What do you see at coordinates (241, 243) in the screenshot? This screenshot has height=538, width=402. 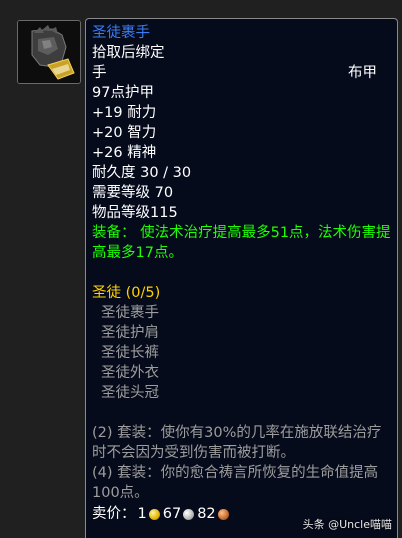 I see `equip-effect: 装备： 使法术治疗提高最多51点，法术伤害提高最多17点。` at bounding box center [241, 243].